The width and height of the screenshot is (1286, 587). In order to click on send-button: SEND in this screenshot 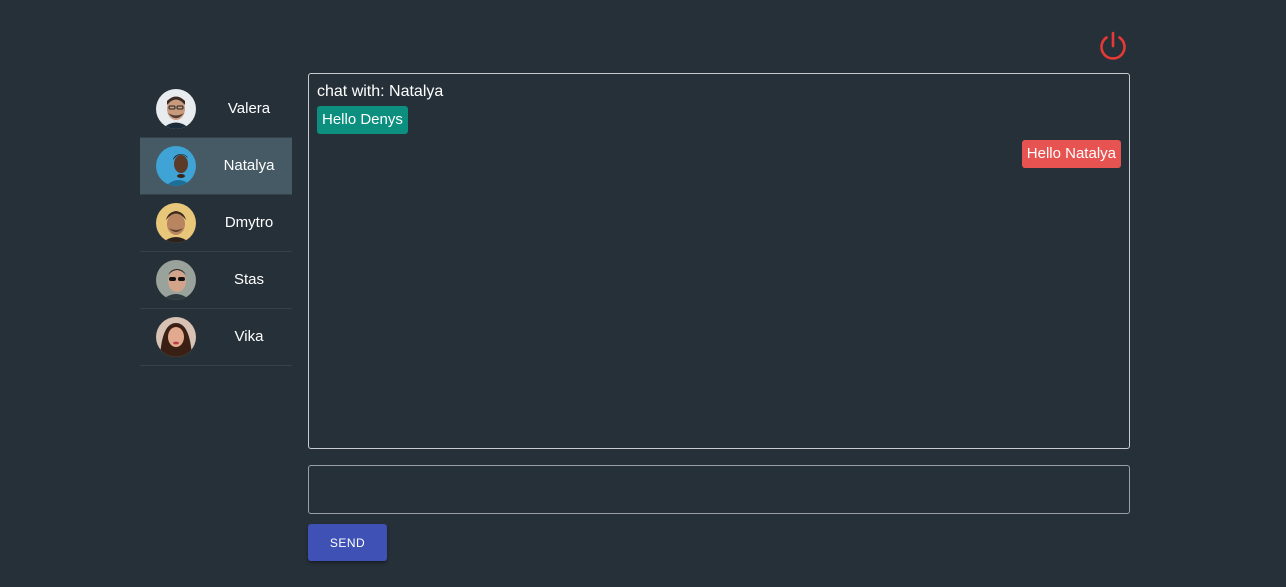, I will do `click(347, 542)`.